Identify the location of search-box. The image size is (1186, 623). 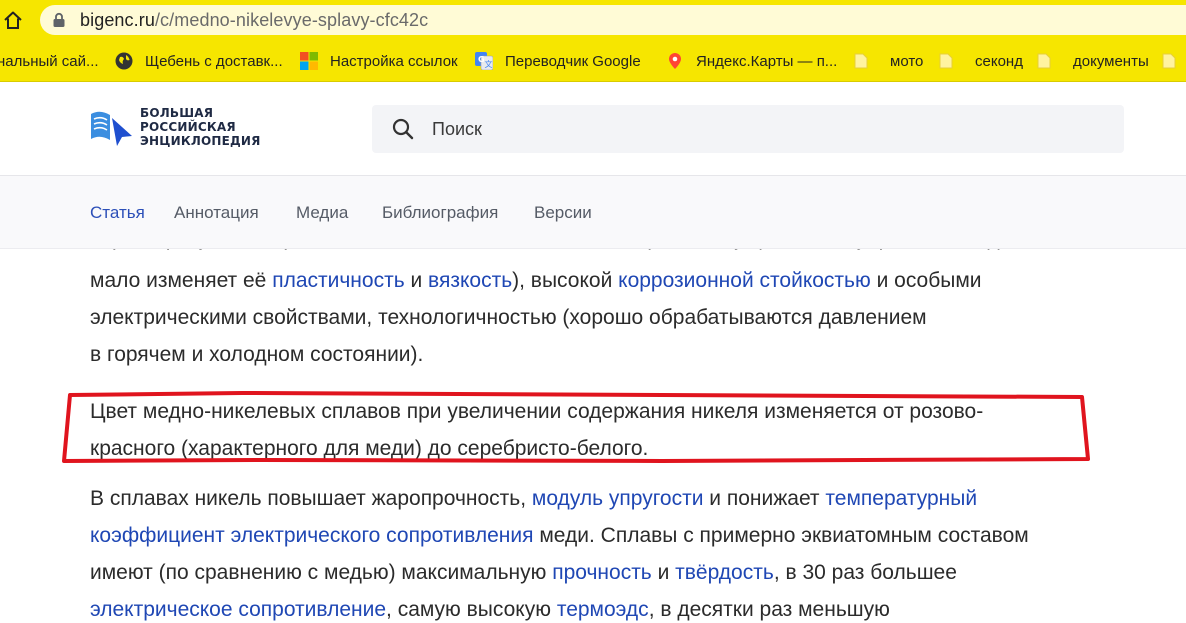
(748, 129).